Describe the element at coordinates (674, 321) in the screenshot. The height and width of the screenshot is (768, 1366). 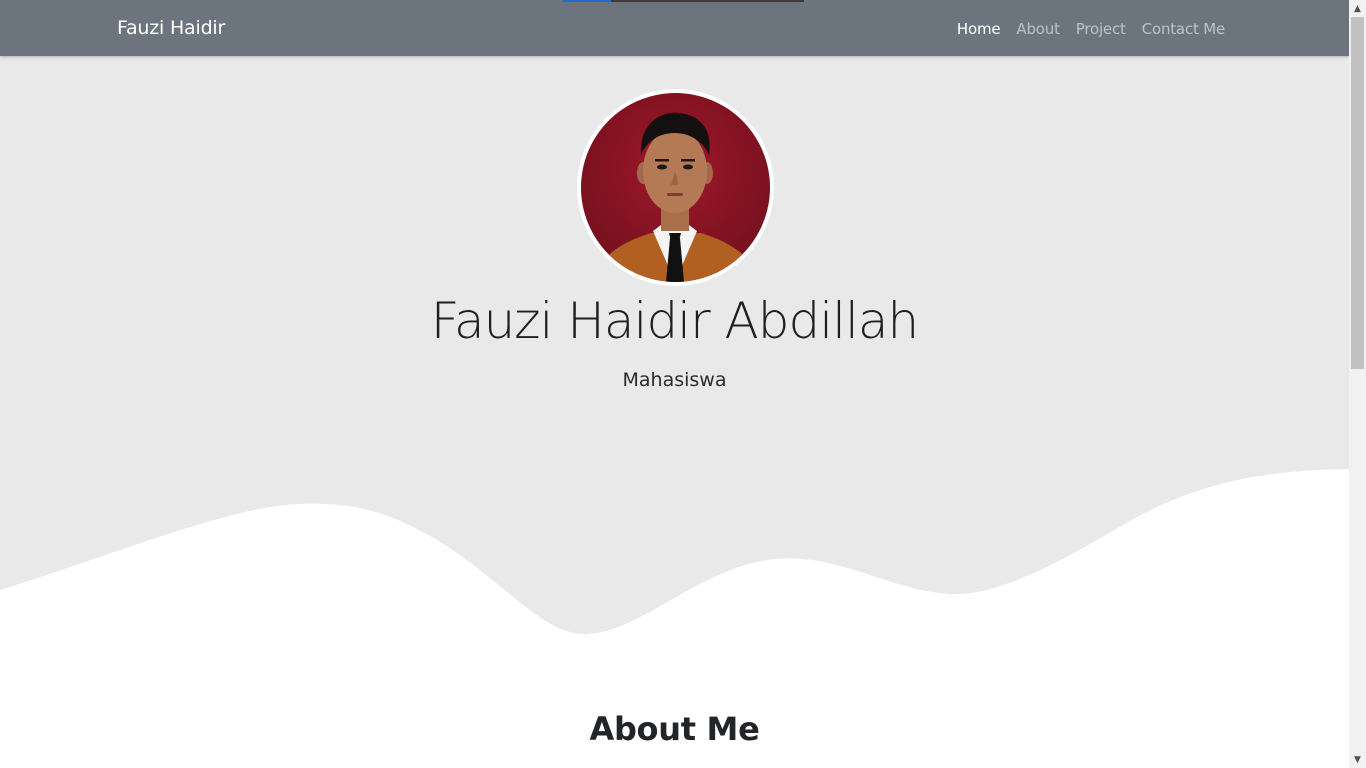
I see `hero-name: Fauzi Haidir Abdillah` at that location.